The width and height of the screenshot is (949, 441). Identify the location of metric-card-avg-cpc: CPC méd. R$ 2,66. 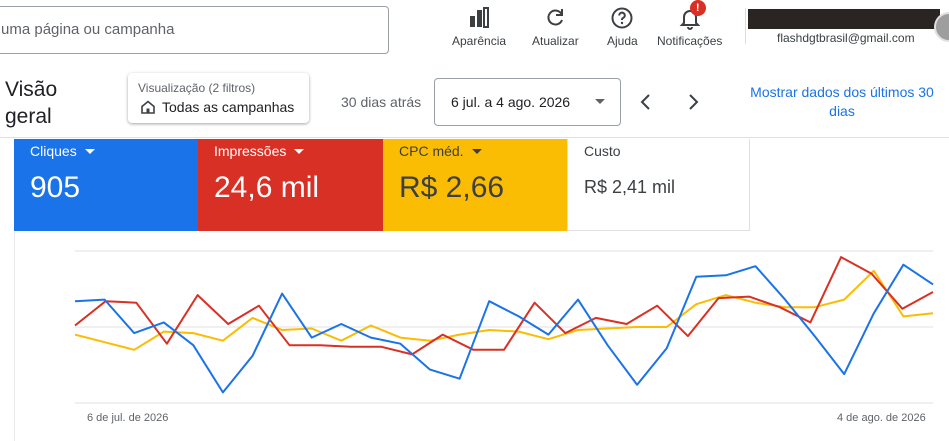
(475, 185).